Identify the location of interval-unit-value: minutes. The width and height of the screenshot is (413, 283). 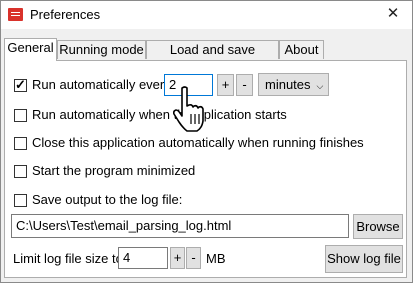
(288, 84).